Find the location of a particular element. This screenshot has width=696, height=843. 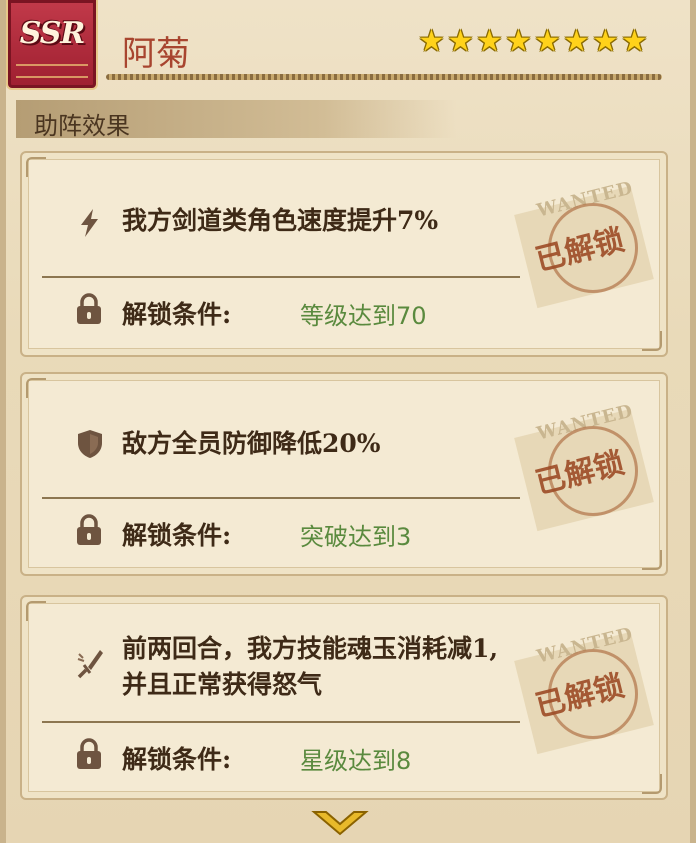

unlock-condition-value: 星级达到8 is located at coordinates (356, 761).